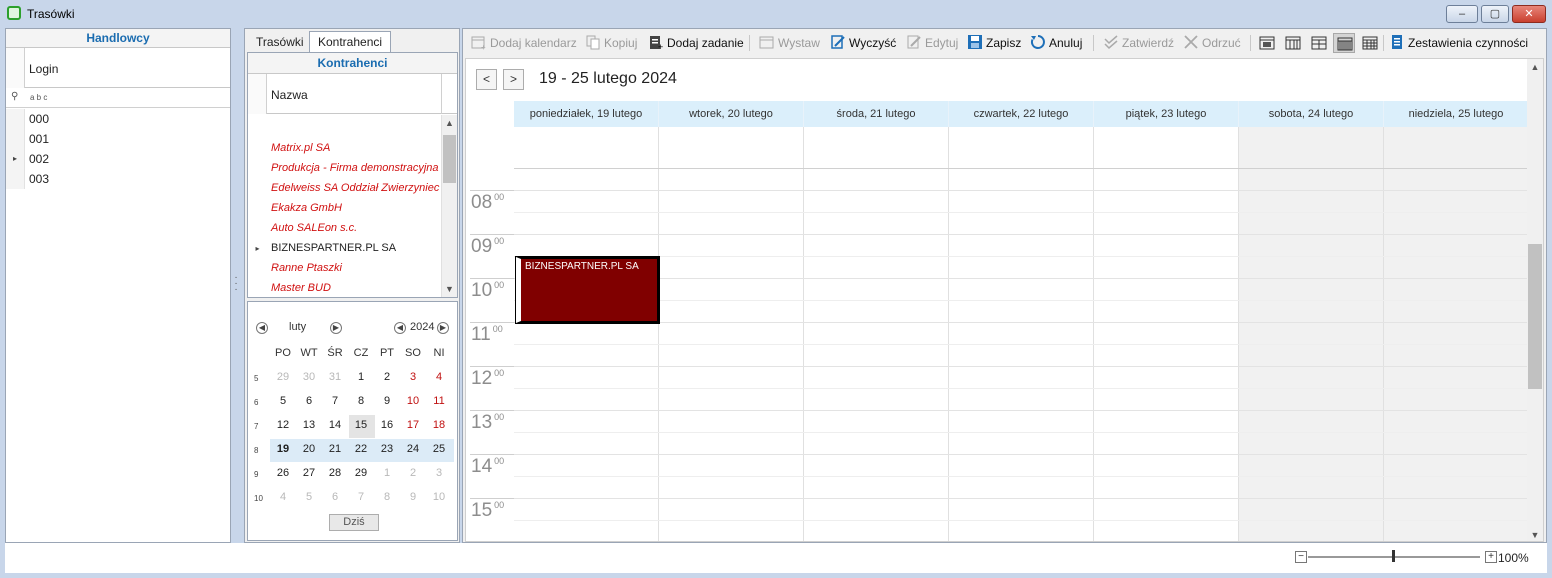 The height and width of the screenshot is (578, 1552). I want to click on week-view-button, so click(1319, 43).